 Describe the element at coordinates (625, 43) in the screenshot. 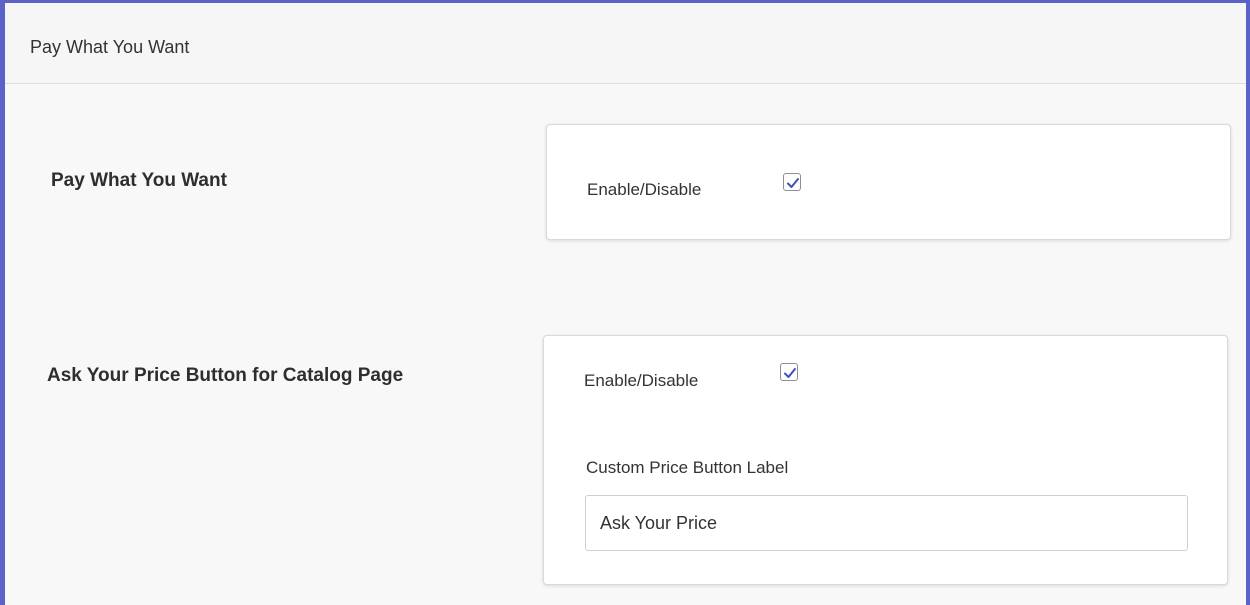

I see `panel-header: Pay What You Want` at that location.